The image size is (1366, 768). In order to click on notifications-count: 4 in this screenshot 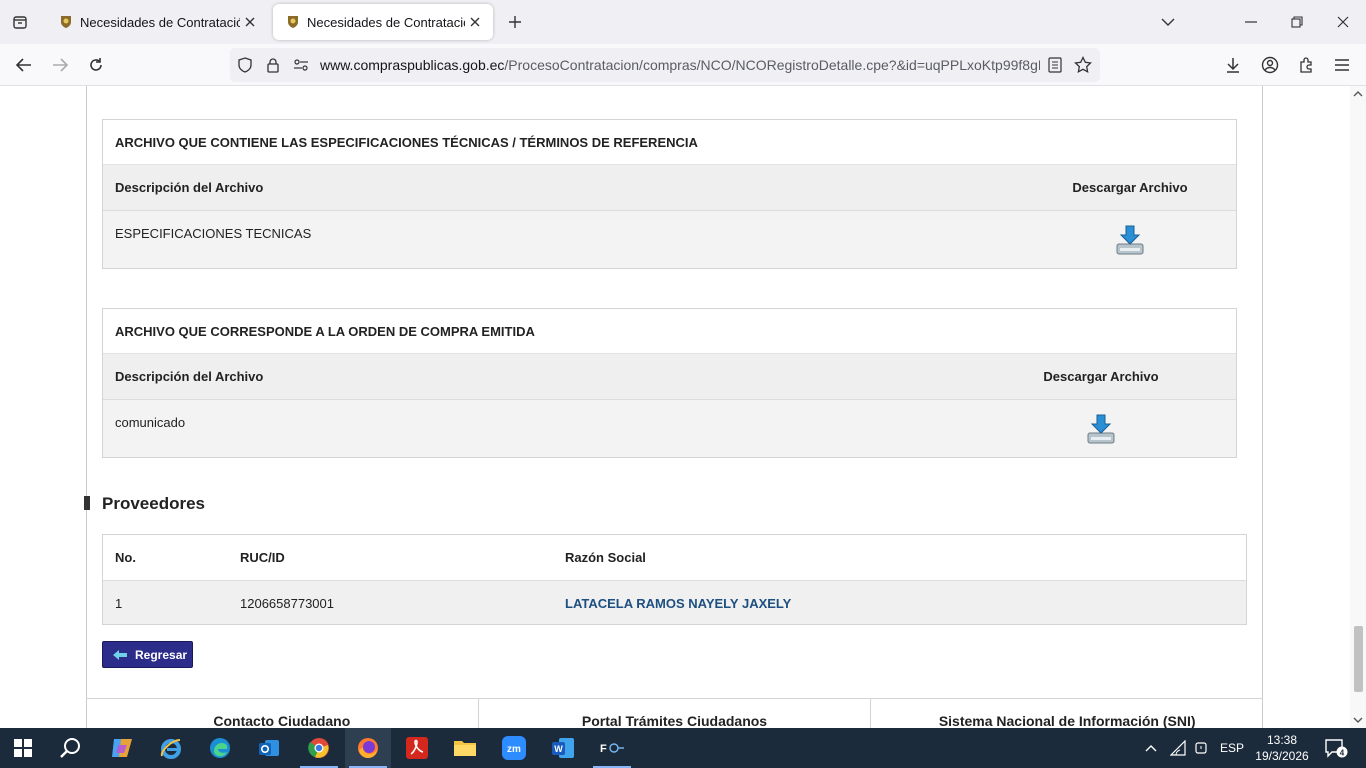, I will do `click(1342, 753)`.